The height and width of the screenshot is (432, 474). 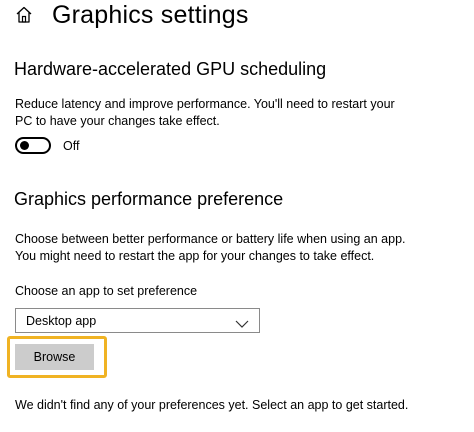 What do you see at coordinates (170, 69) in the screenshot?
I see `gpu-scheduling-title: Hardware-accelerated GPU scheduling` at bounding box center [170, 69].